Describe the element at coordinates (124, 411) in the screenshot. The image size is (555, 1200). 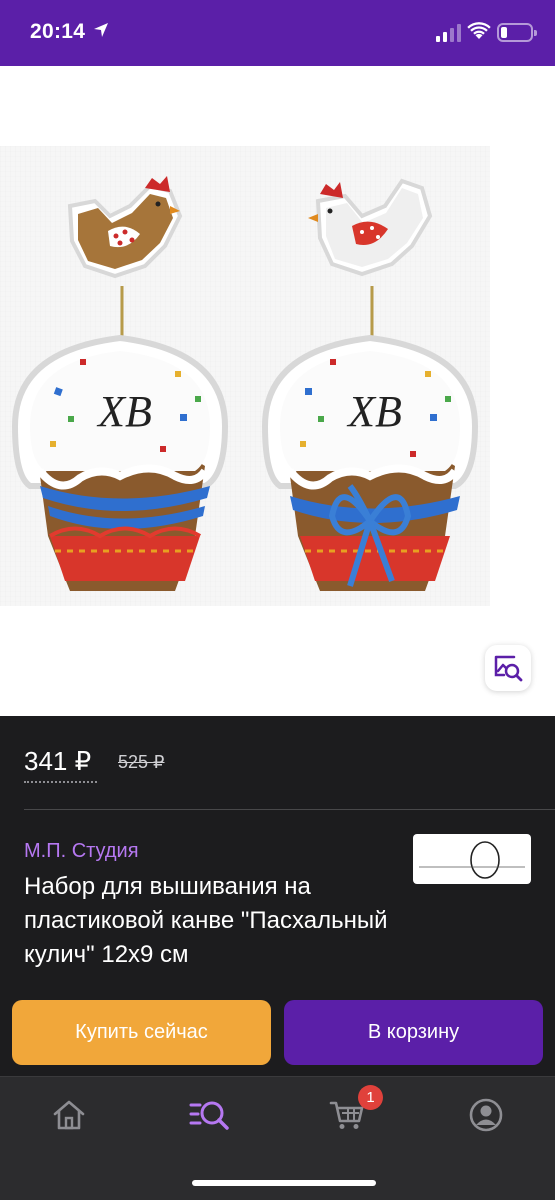
I see `monogram-left: ХВ` at that location.